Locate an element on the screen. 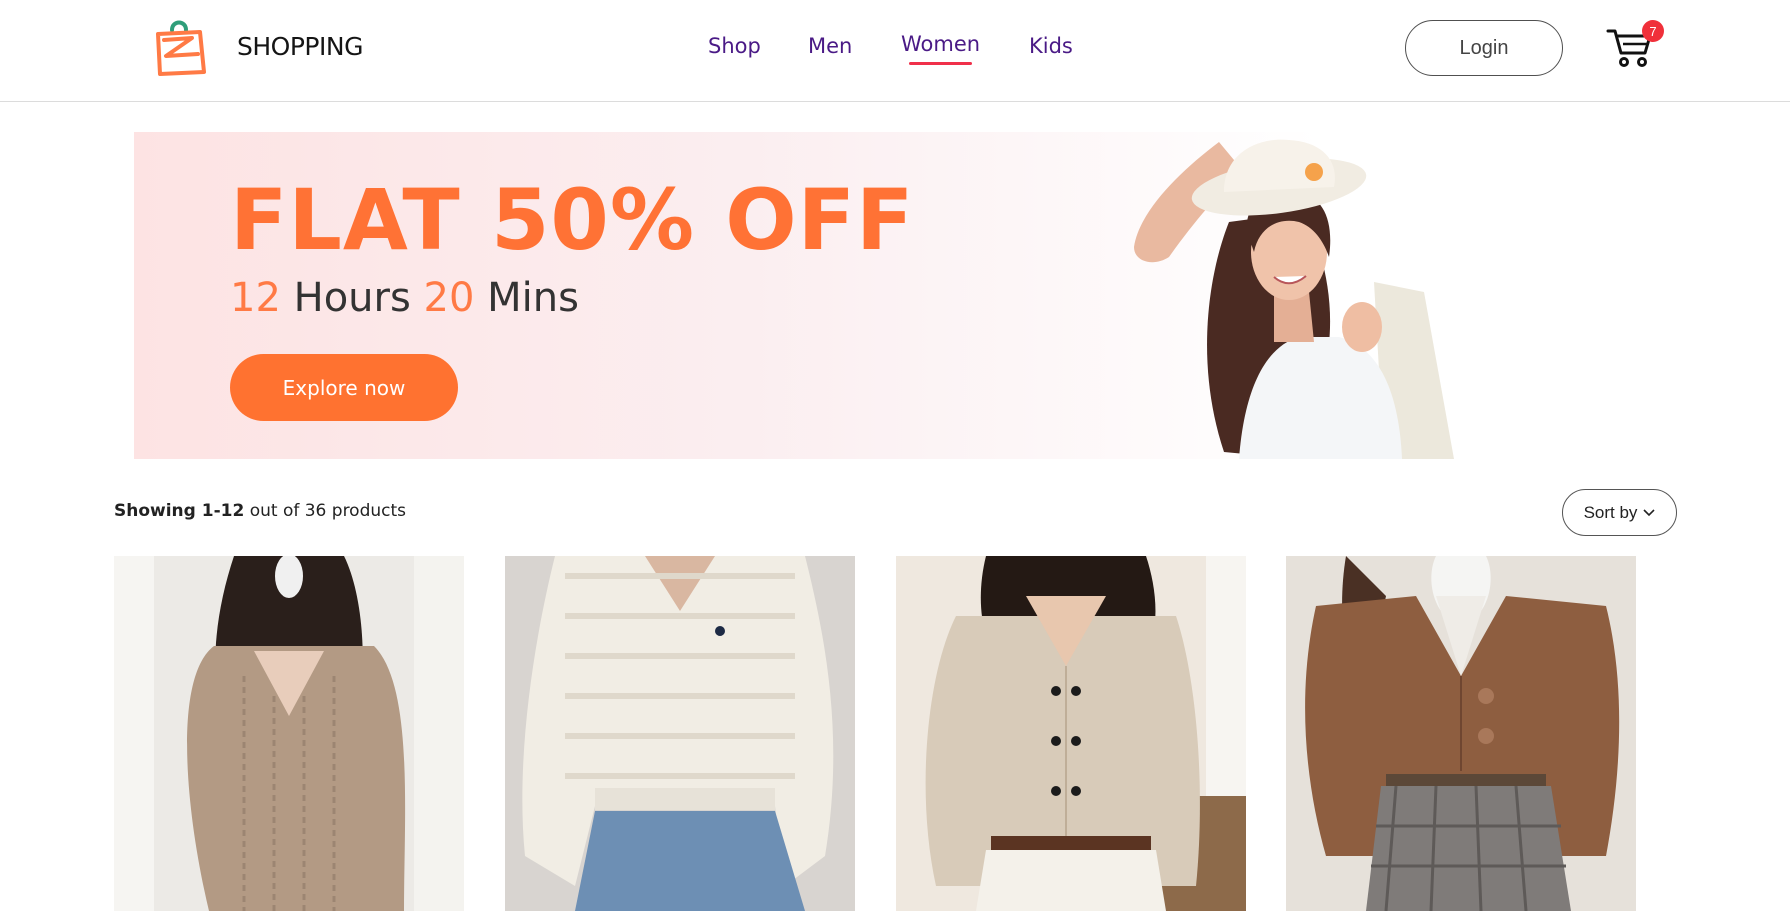 The image size is (1790, 911). product-photo-beige-knit-dress is located at coordinates (289, 733).